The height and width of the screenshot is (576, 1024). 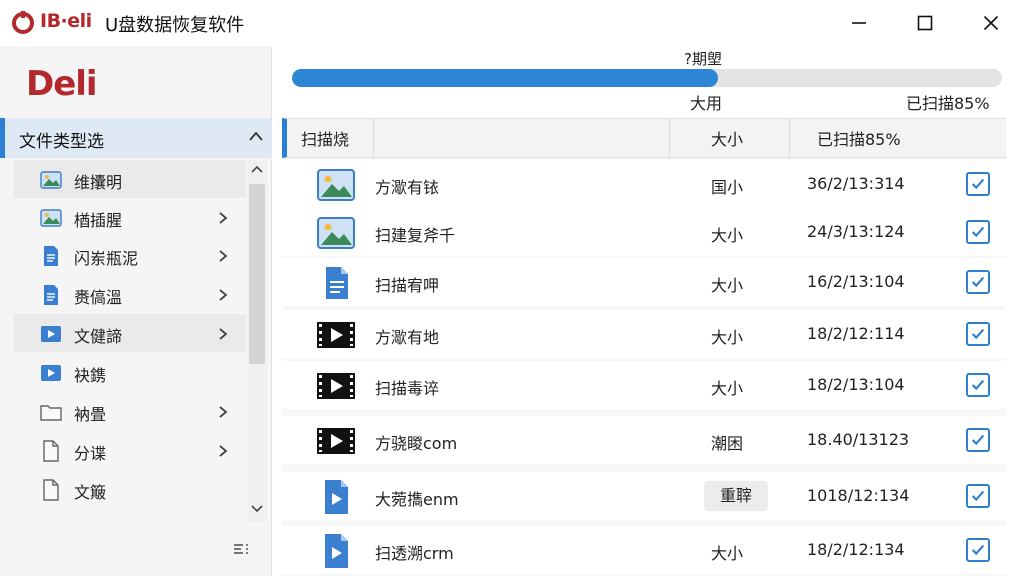 What do you see at coordinates (644, 440) in the screenshot?
I see `table-row: 方骁䁓com 潮困 18.40/13123` at bounding box center [644, 440].